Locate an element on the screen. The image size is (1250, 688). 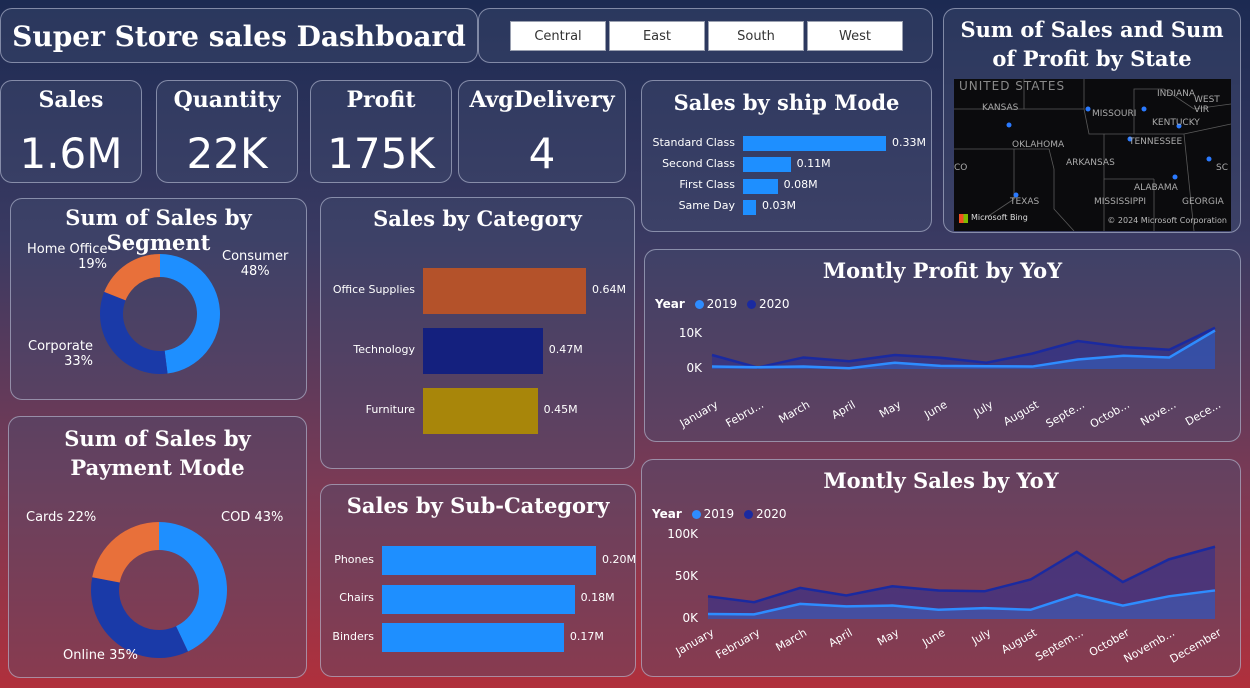
map-label: OKLAHOMA is located at coordinates (1038, 145).